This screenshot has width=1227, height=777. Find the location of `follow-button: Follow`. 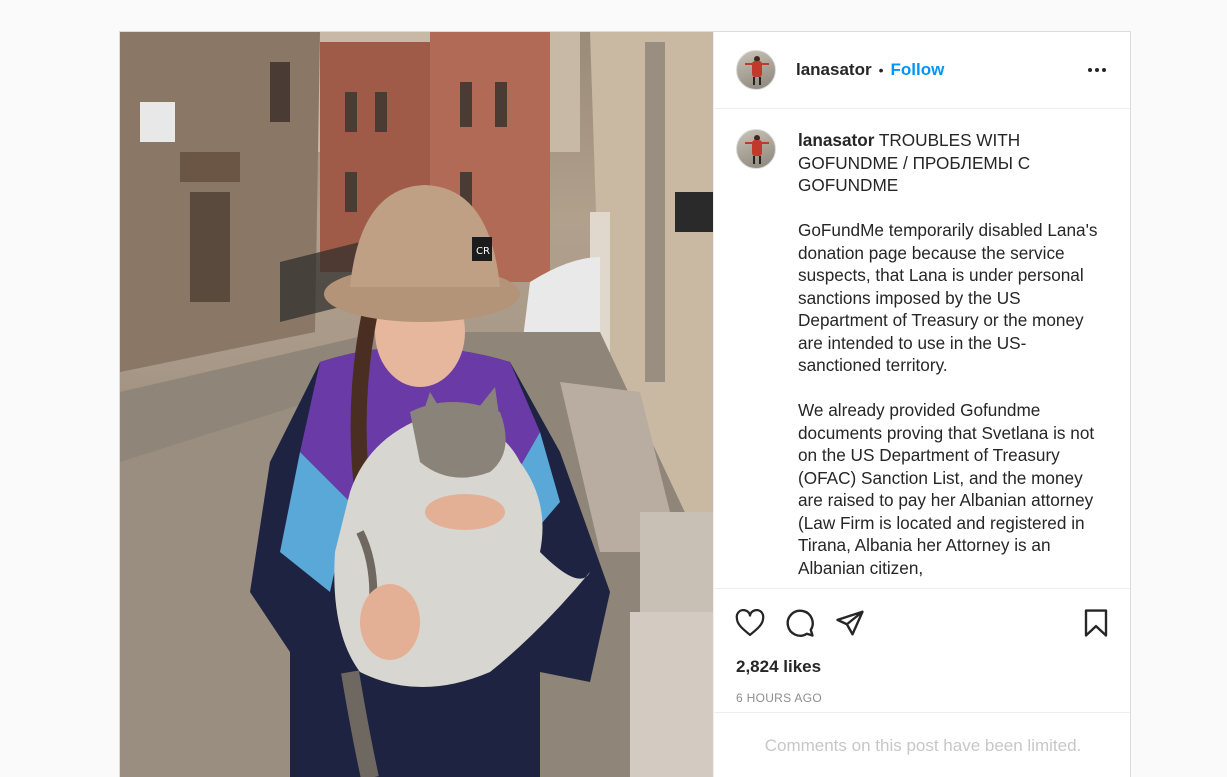

follow-button: Follow is located at coordinates (918, 70).